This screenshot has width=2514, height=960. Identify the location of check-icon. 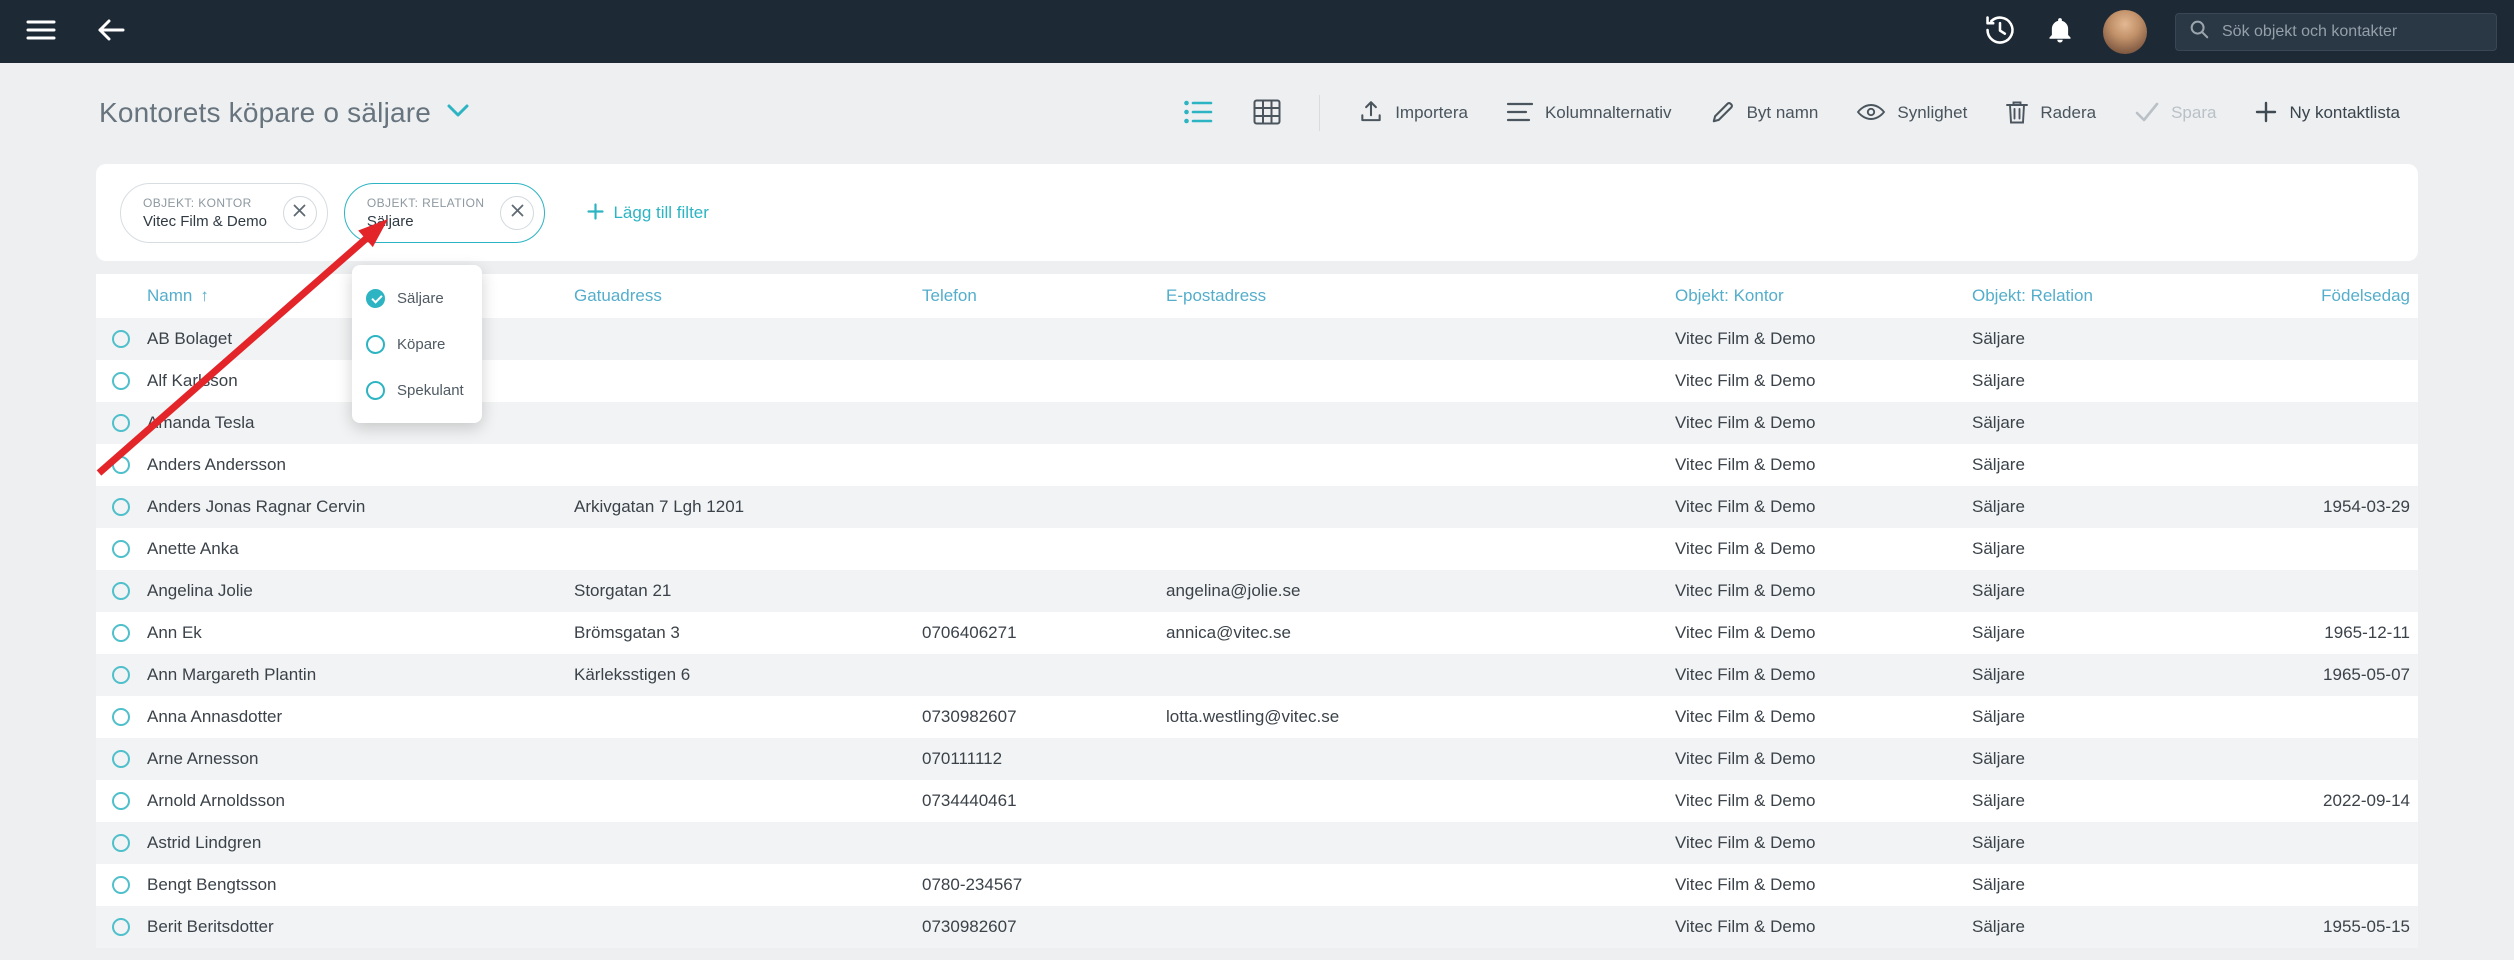
(2147, 113).